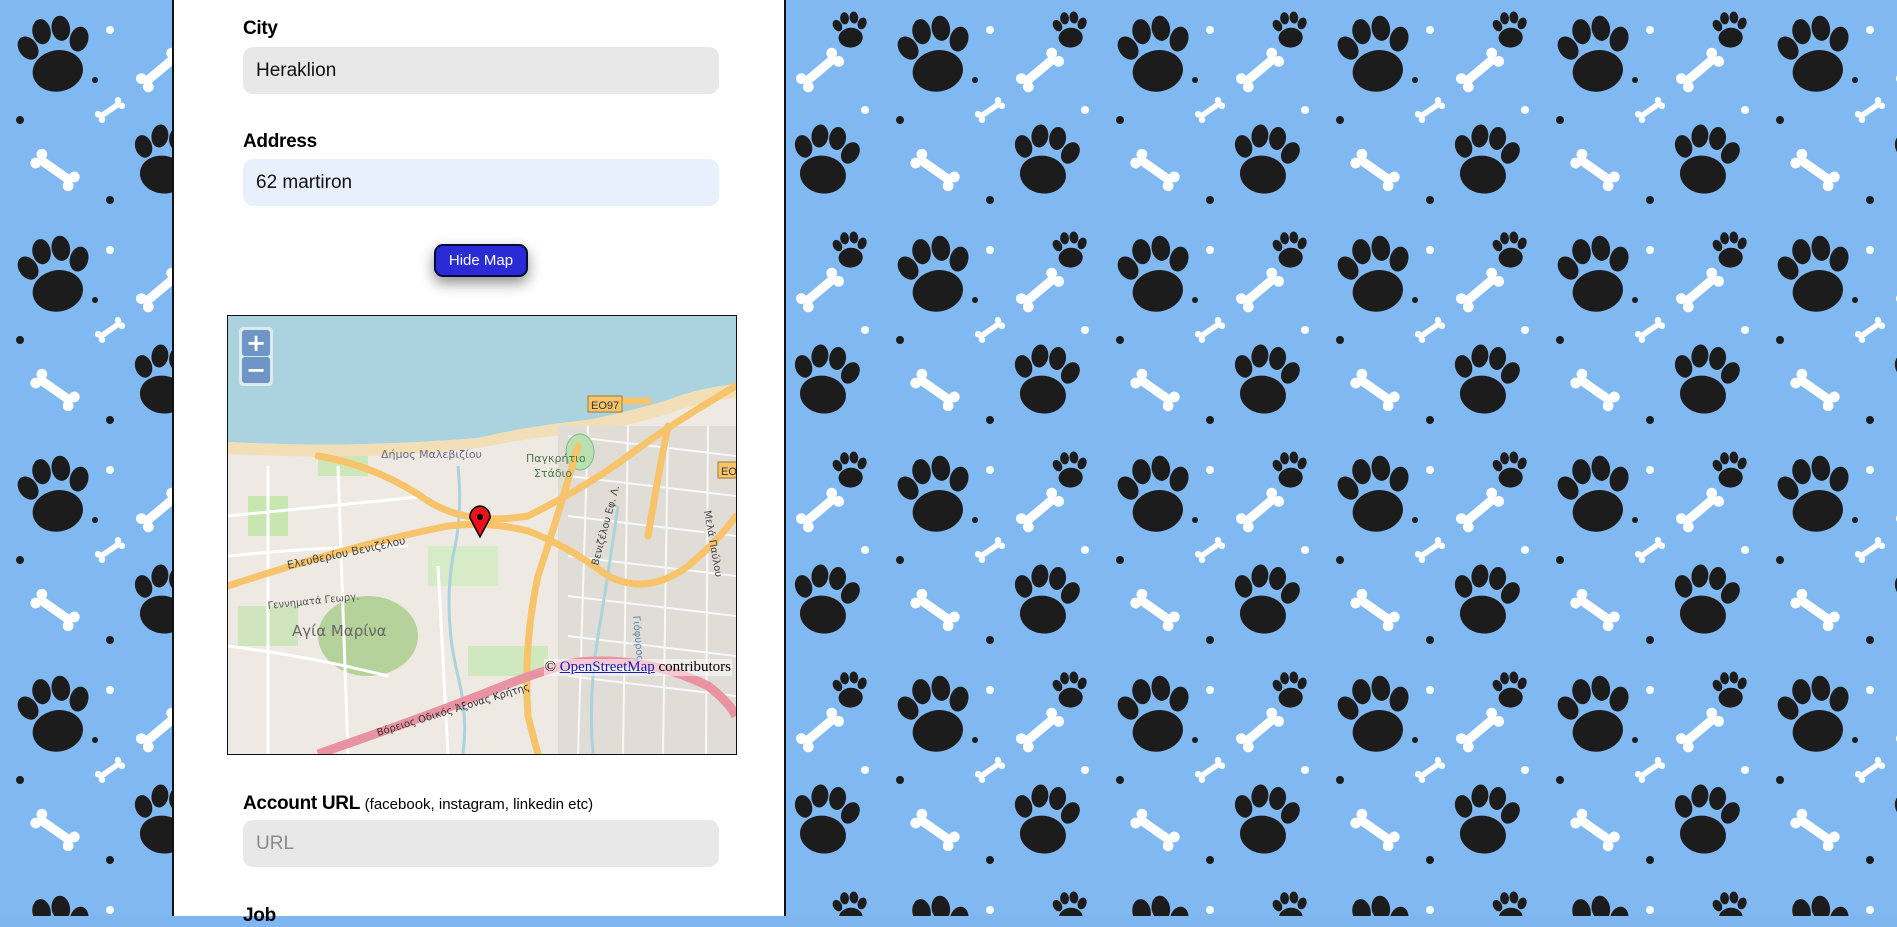 The height and width of the screenshot is (927, 1897). Describe the element at coordinates (481, 260) in the screenshot. I see `hide-map-button: Hide Map` at that location.